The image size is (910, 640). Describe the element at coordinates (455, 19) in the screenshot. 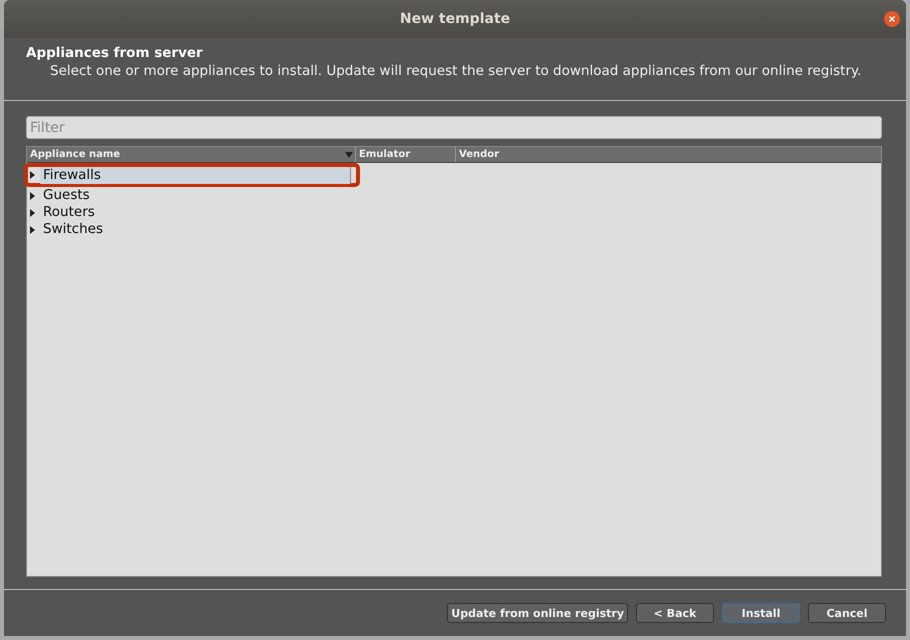

I see `window-title: New template` at that location.